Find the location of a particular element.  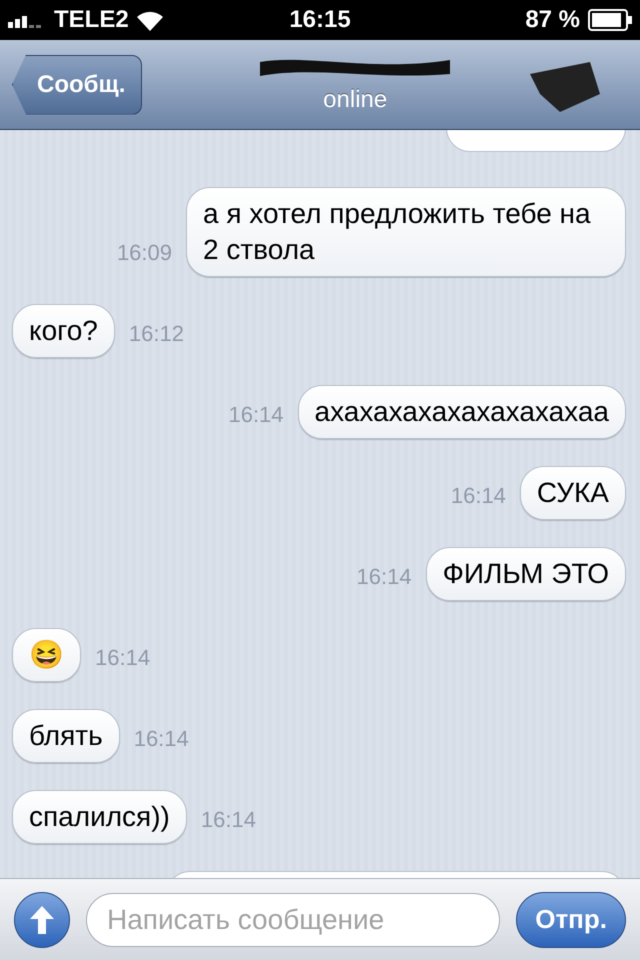

battery-percent: 87 % is located at coordinates (552, 20).